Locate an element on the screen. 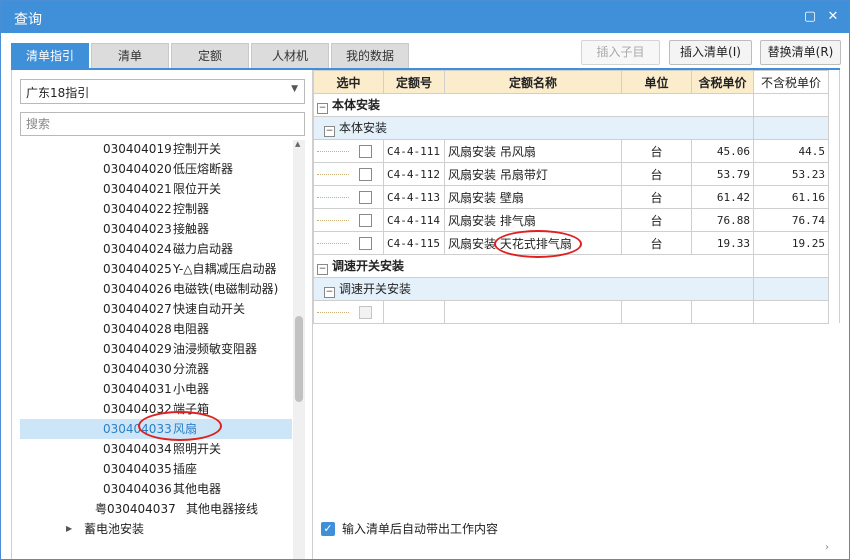 Image resolution: width=850 pixels, height=560 pixels. col-unit: 单位 is located at coordinates (656, 82).